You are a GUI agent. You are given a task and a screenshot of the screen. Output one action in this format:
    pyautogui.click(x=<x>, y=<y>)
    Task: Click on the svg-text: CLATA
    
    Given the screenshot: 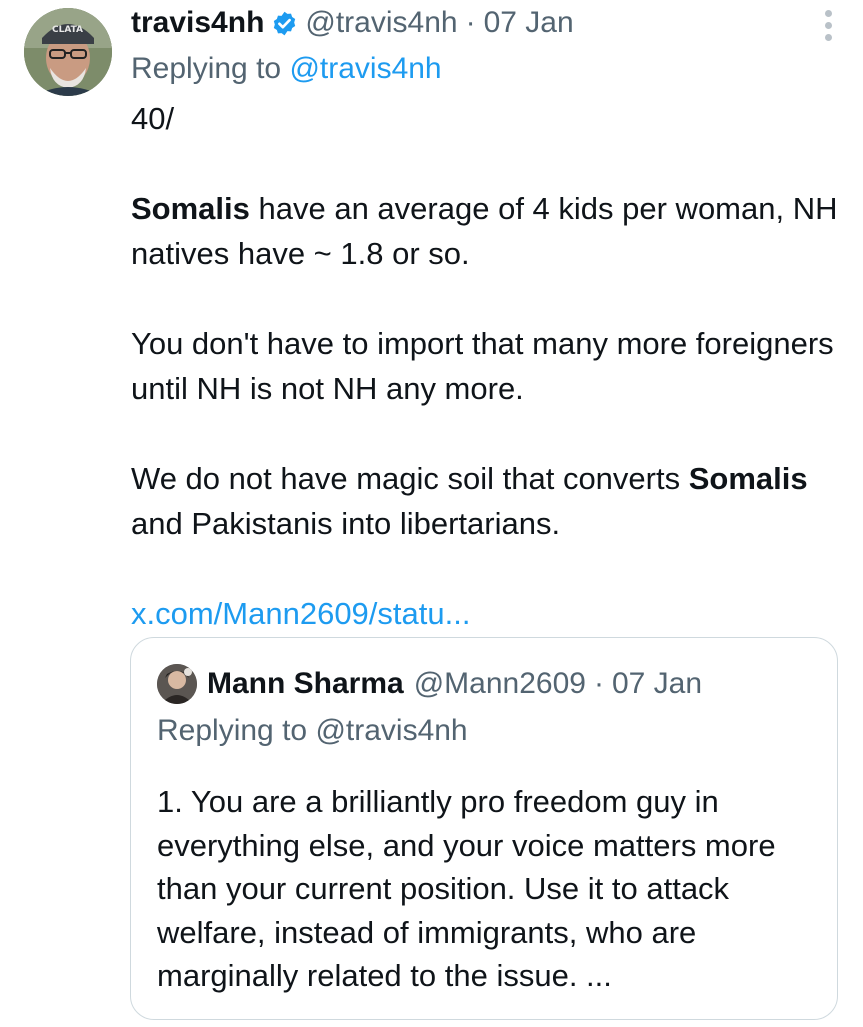 What is the action you would take?
    pyautogui.click(x=67, y=30)
    